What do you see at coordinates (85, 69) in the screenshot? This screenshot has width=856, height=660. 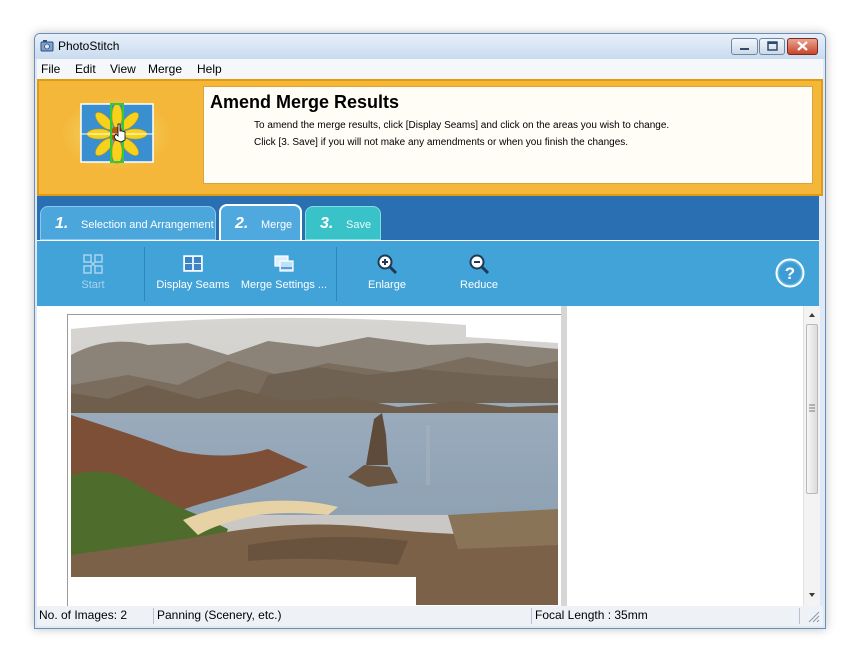 I see `menu-edit: Edit` at bounding box center [85, 69].